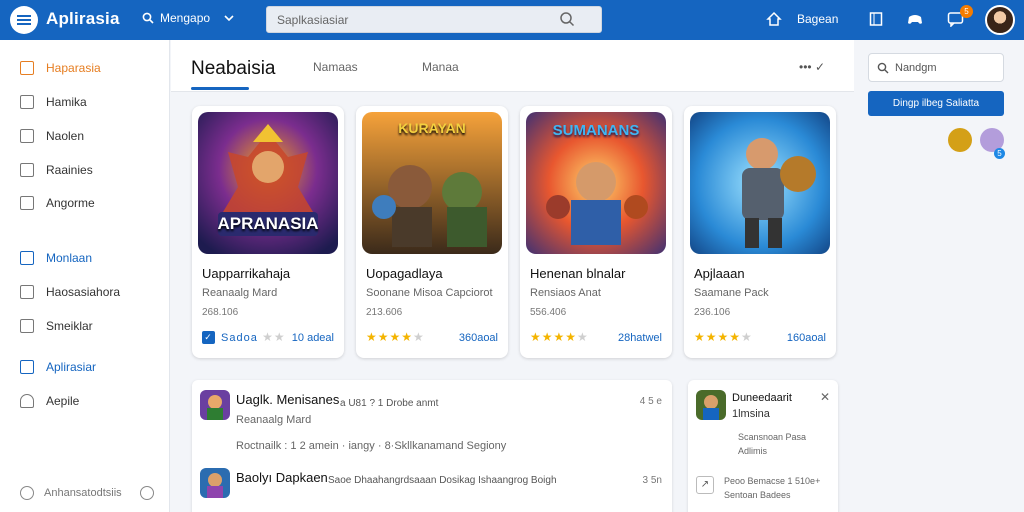 This screenshot has width=1024, height=512. I want to click on game-art-image, so click(760, 183).